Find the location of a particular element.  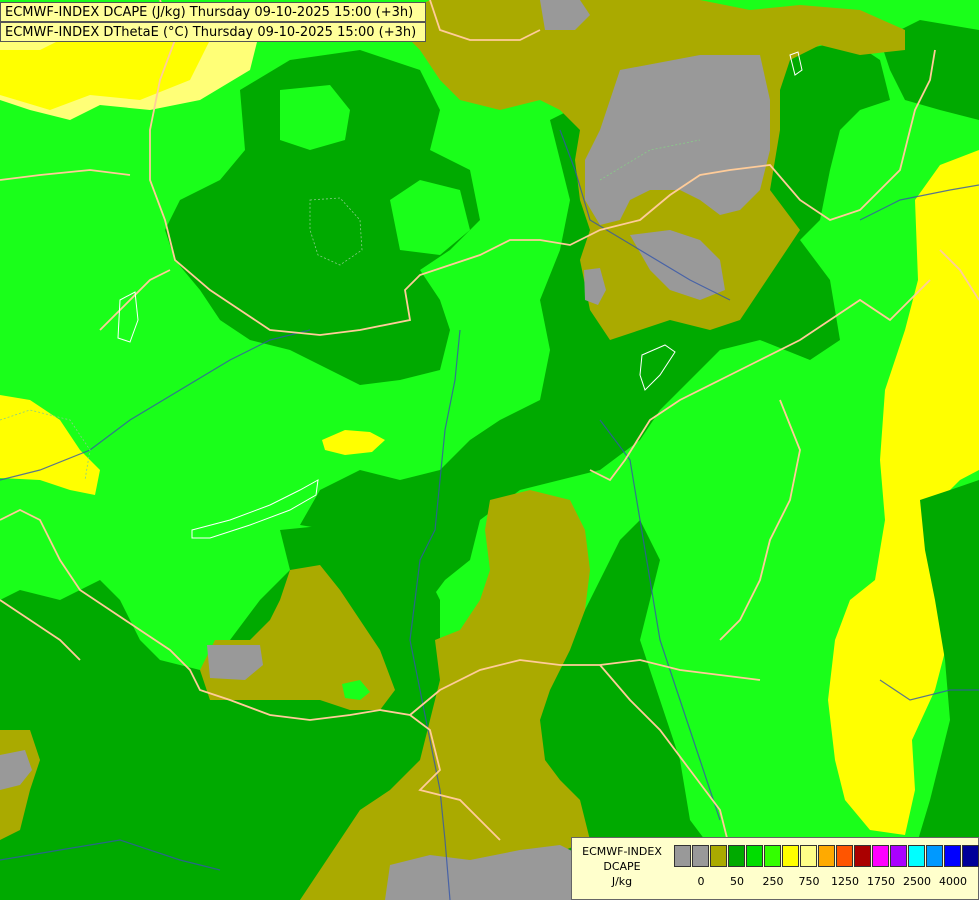

legend-swatches is located at coordinates (826, 856).